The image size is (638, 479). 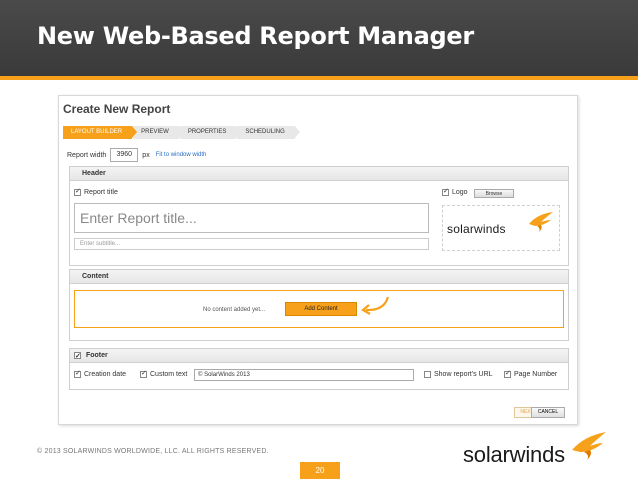 I want to click on solarwinds-logo-icon, so click(x=589, y=446).